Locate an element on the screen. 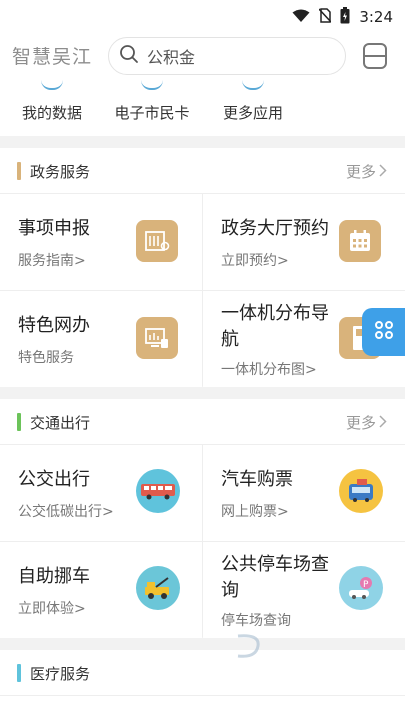  citizen-card-icon is located at coordinates (152, 85).